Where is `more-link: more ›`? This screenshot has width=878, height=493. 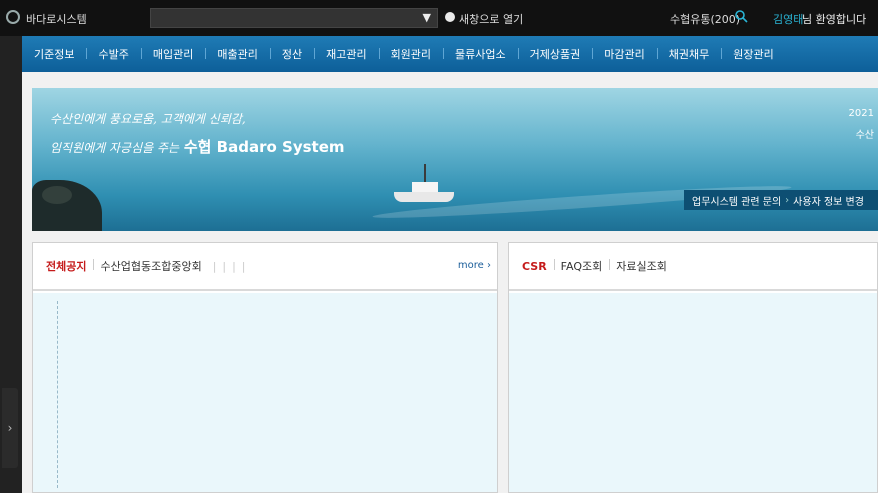 more-link: more › is located at coordinates (474, 265).